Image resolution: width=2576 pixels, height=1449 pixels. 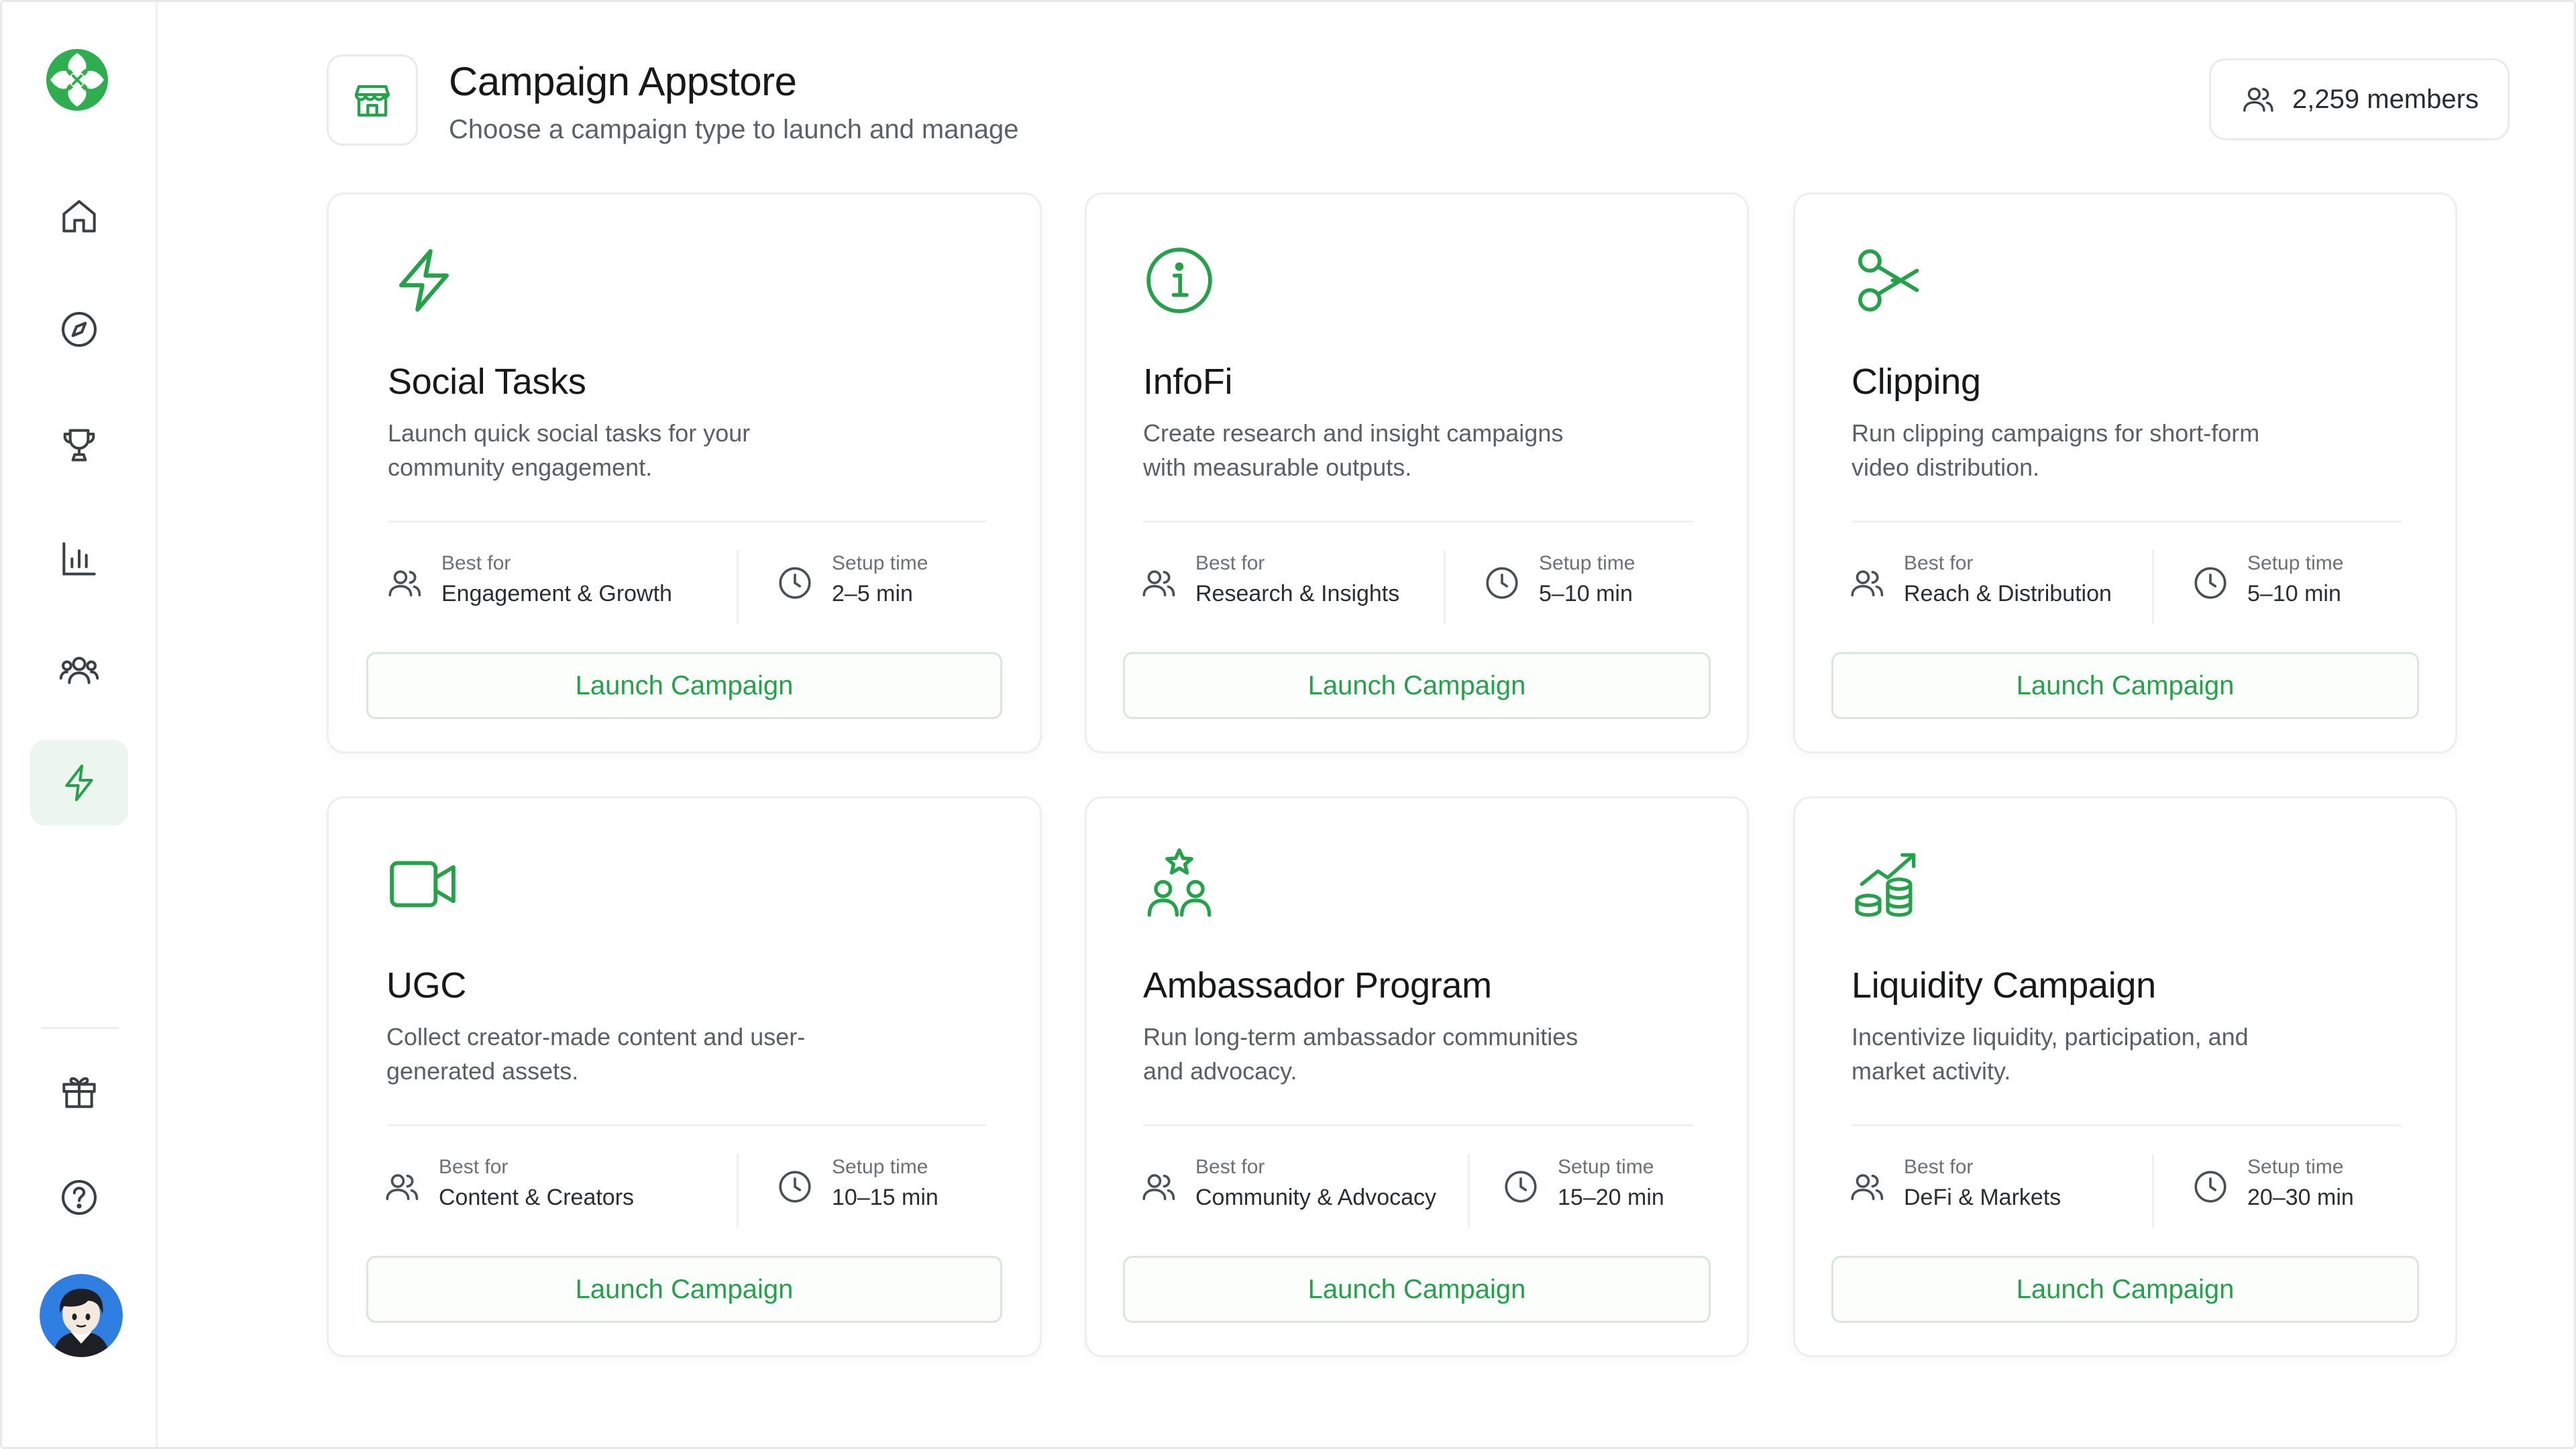 What do you see at coordinates (79, 445) in the screenshot?
I see `sidebar-item-rewards` at bounding box center [79, 445].